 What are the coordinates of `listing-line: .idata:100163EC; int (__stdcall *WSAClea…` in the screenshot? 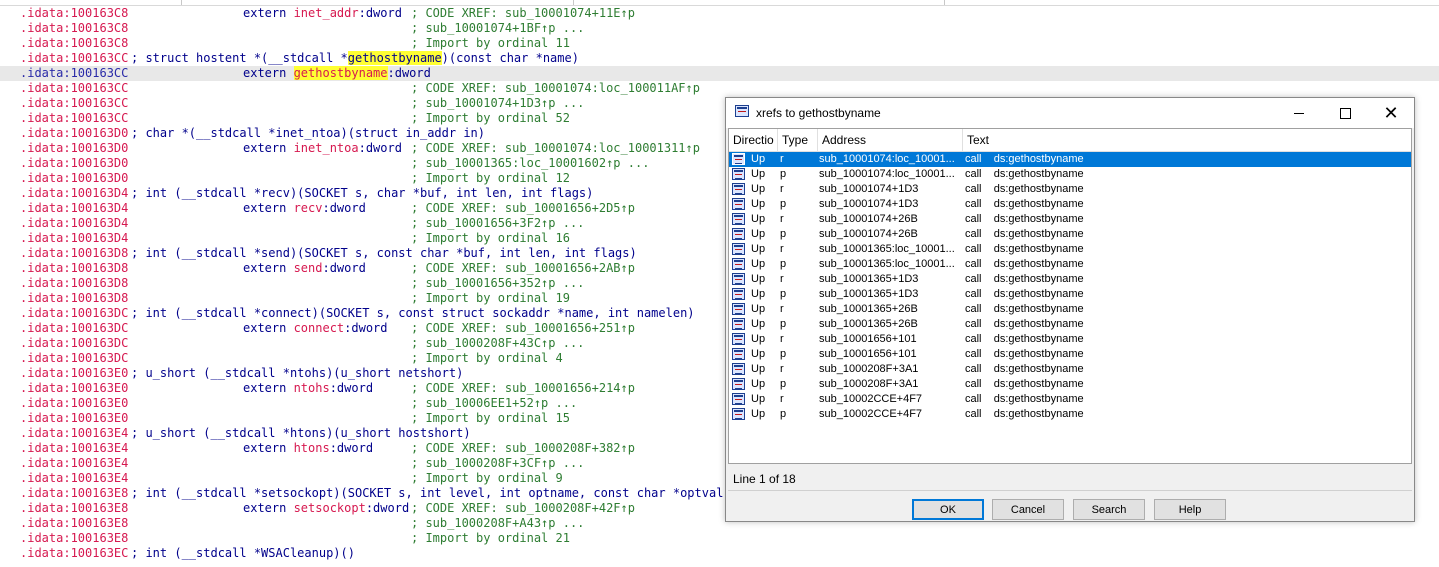 It's located at (719, 553).